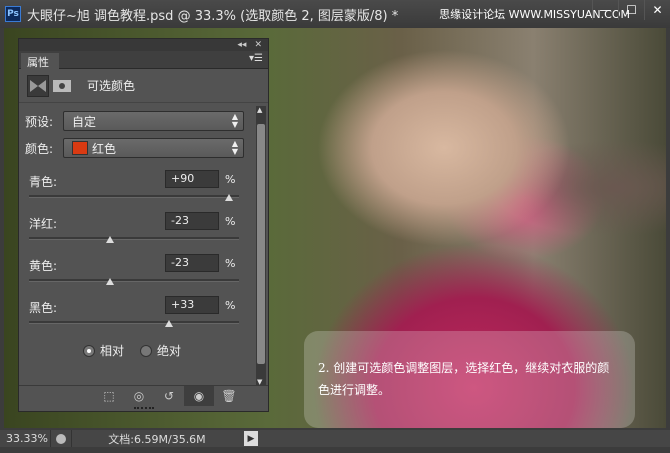 This screenshot has width=670, height=453. I want to click on close-panel-button: ✕, so click(258, 45).